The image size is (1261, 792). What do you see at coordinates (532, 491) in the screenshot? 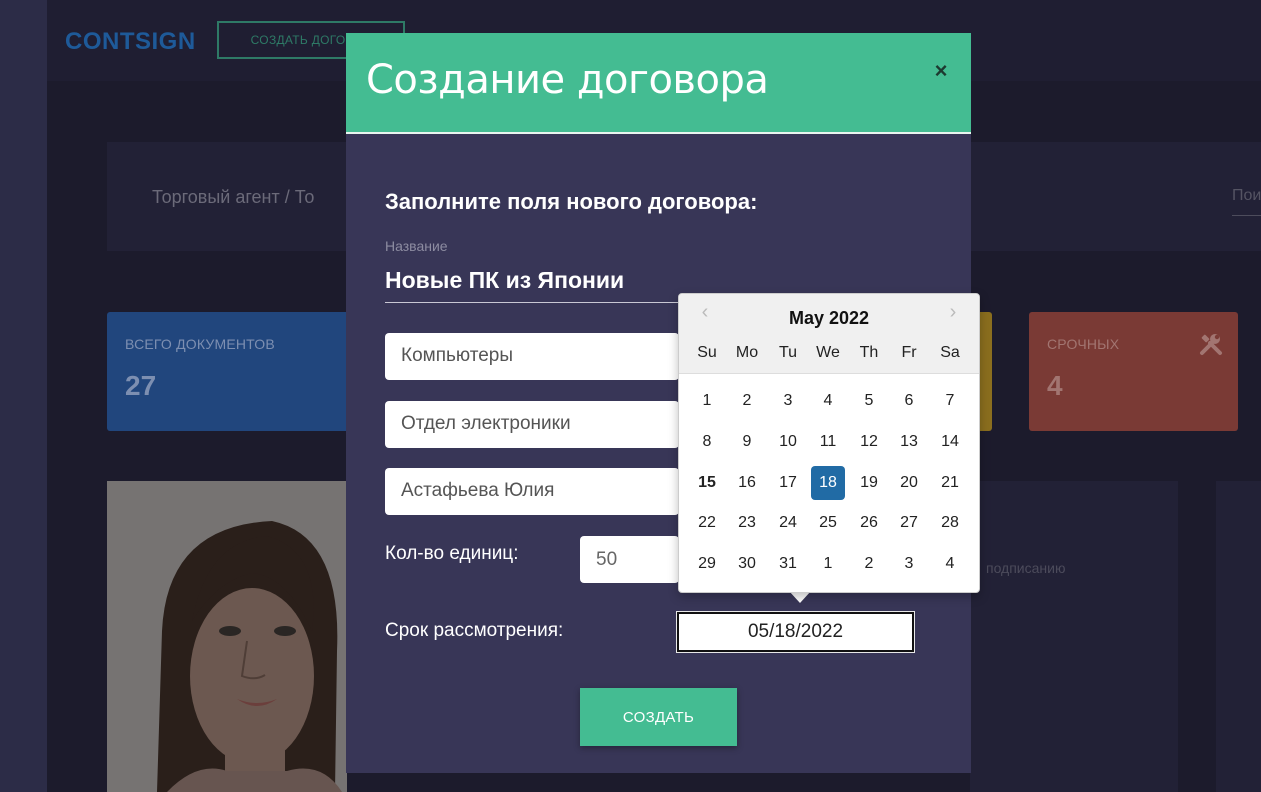
I see `responsible-select: Астафьева Юлия` at bounding box center [532, 491].